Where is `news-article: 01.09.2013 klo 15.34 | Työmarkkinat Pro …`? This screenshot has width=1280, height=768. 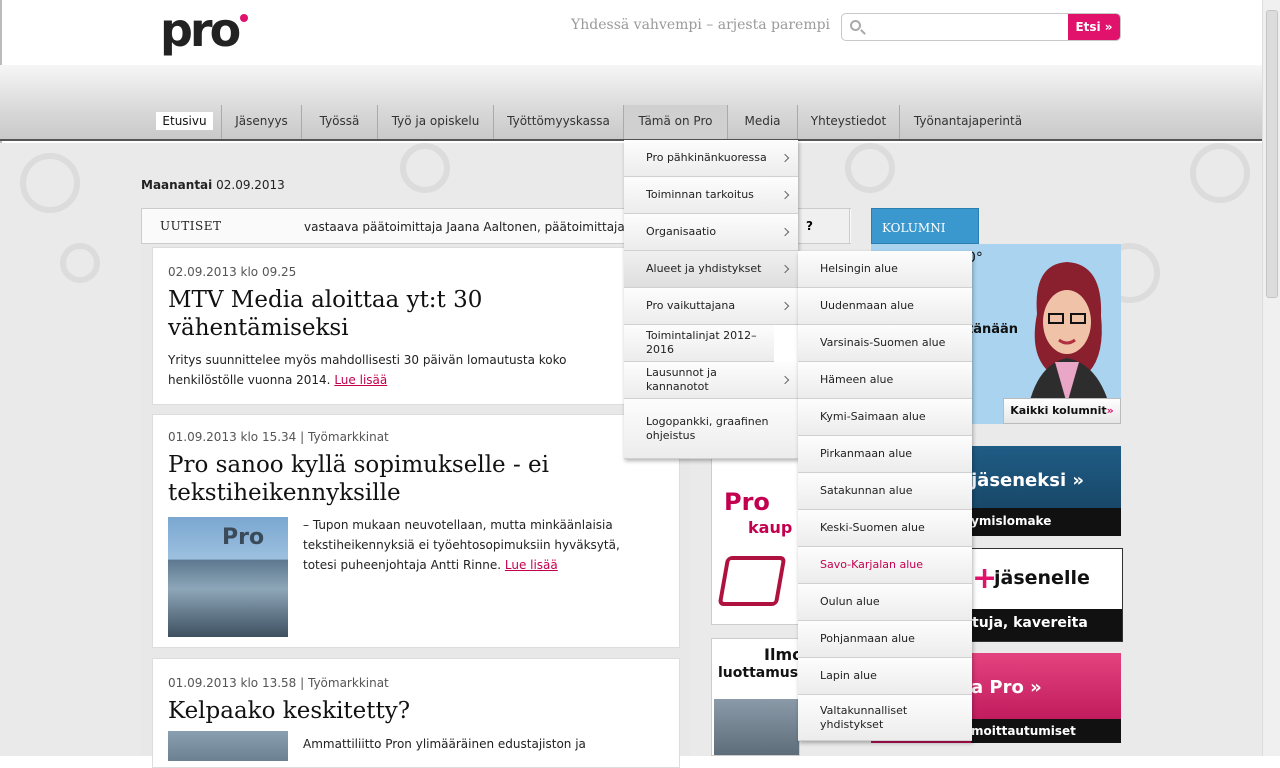
news-article: 01.09.2013 klo 15.34 | Työmarkkinat Pro … is located at coordinates (416, 531).